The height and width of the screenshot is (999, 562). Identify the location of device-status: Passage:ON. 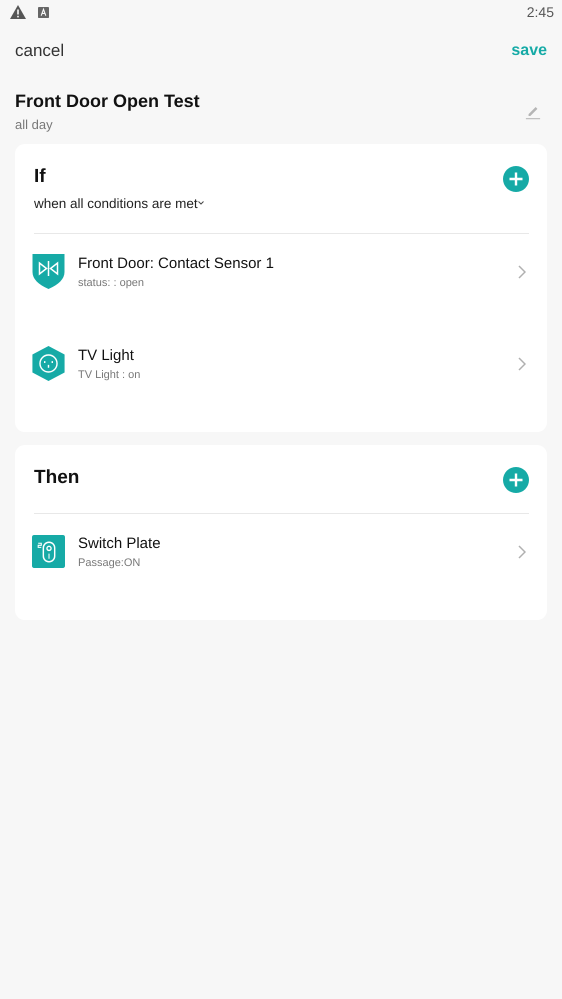
(110, 562).